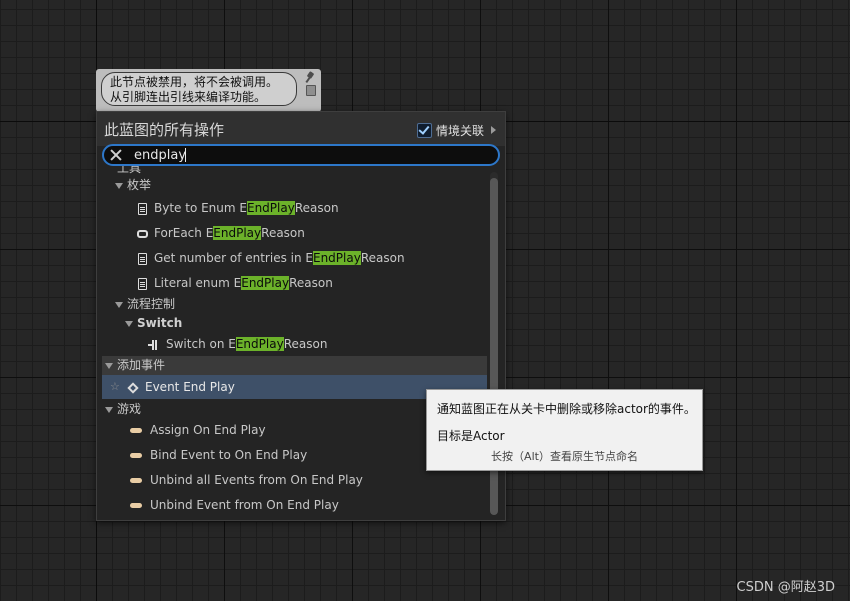 The height and width of the screenshot is (601, 850). What do you see at coordinates (198, 283) in the screenshot?
I see `item-text: Literal enum E` at bounding box center [198, 283].